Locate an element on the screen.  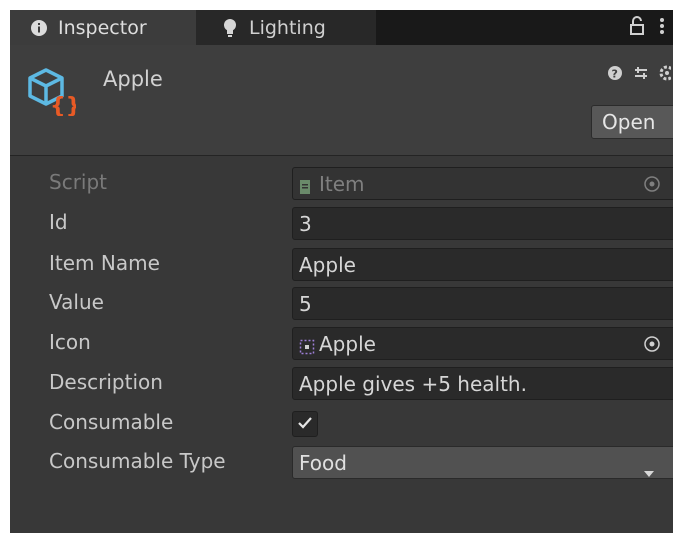
tab-bar: Inspector Lighting is located at coordinates (341, 27).